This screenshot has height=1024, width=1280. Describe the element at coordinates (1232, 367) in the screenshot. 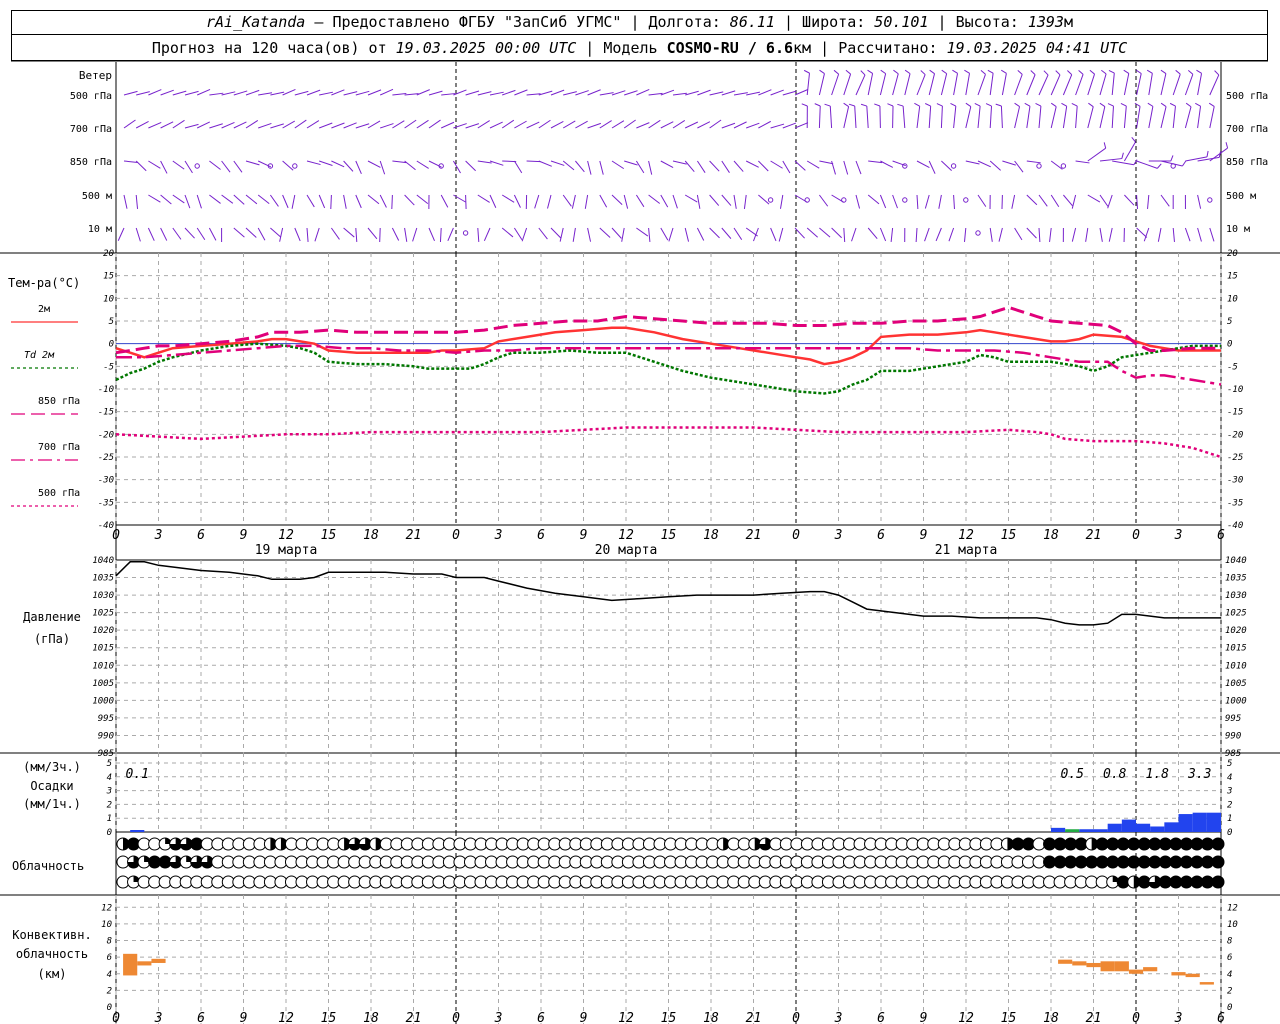

I see `y-tick-temp-right: -5` at that location.